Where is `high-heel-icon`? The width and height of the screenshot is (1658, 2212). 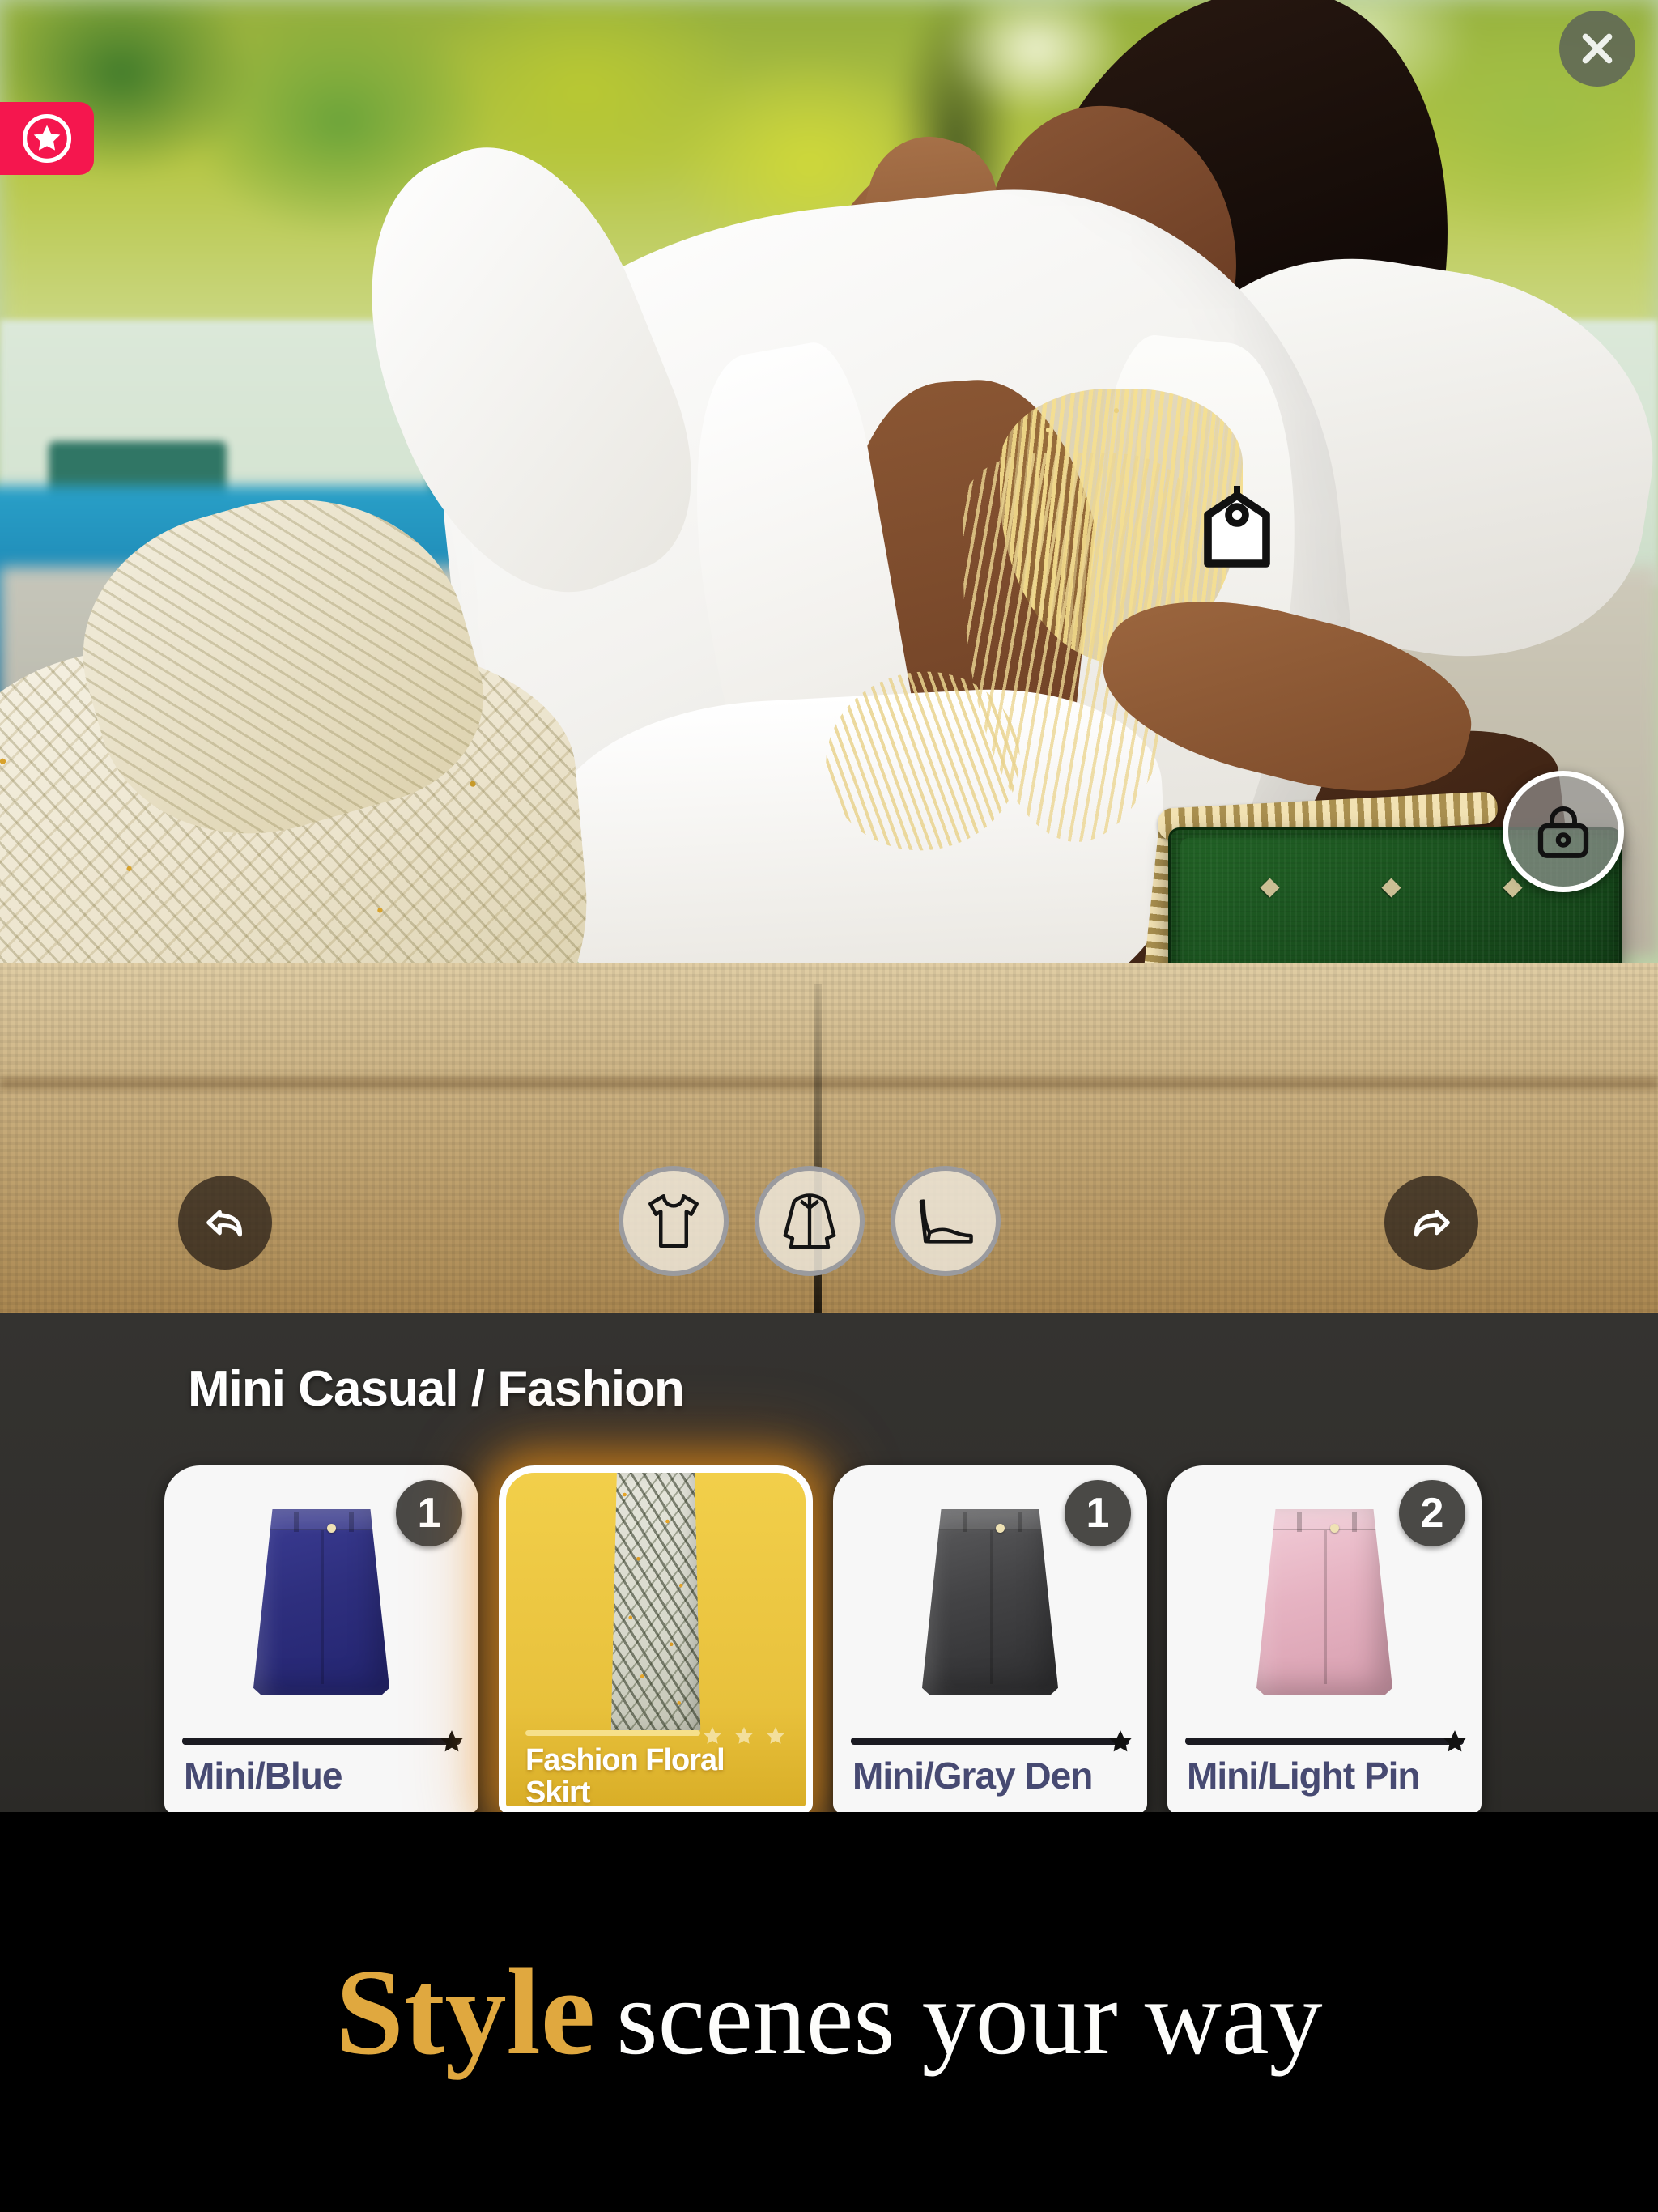 high-heel-icon is located at coordinates (946, 1221).